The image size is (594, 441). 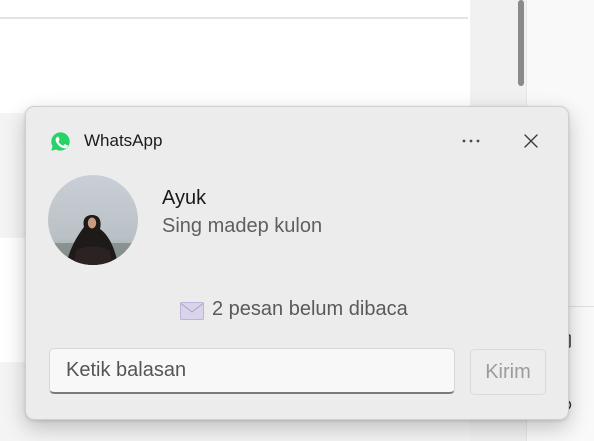 I want to click on whatsapp-icon, so click(x=60, y=141).